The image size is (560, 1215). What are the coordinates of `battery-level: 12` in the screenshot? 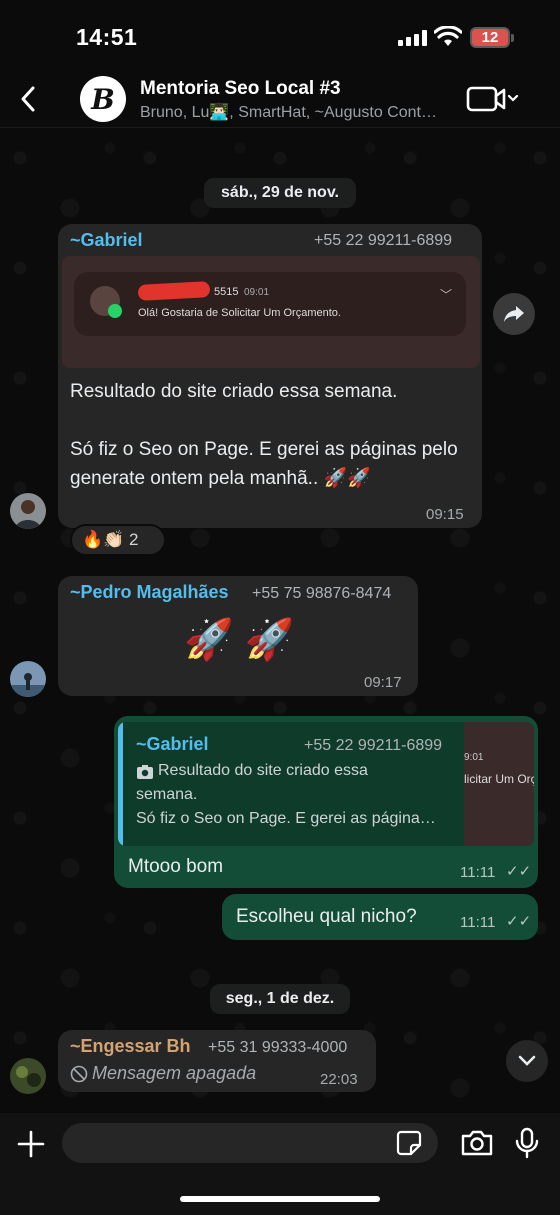 It's located at (490, 37).